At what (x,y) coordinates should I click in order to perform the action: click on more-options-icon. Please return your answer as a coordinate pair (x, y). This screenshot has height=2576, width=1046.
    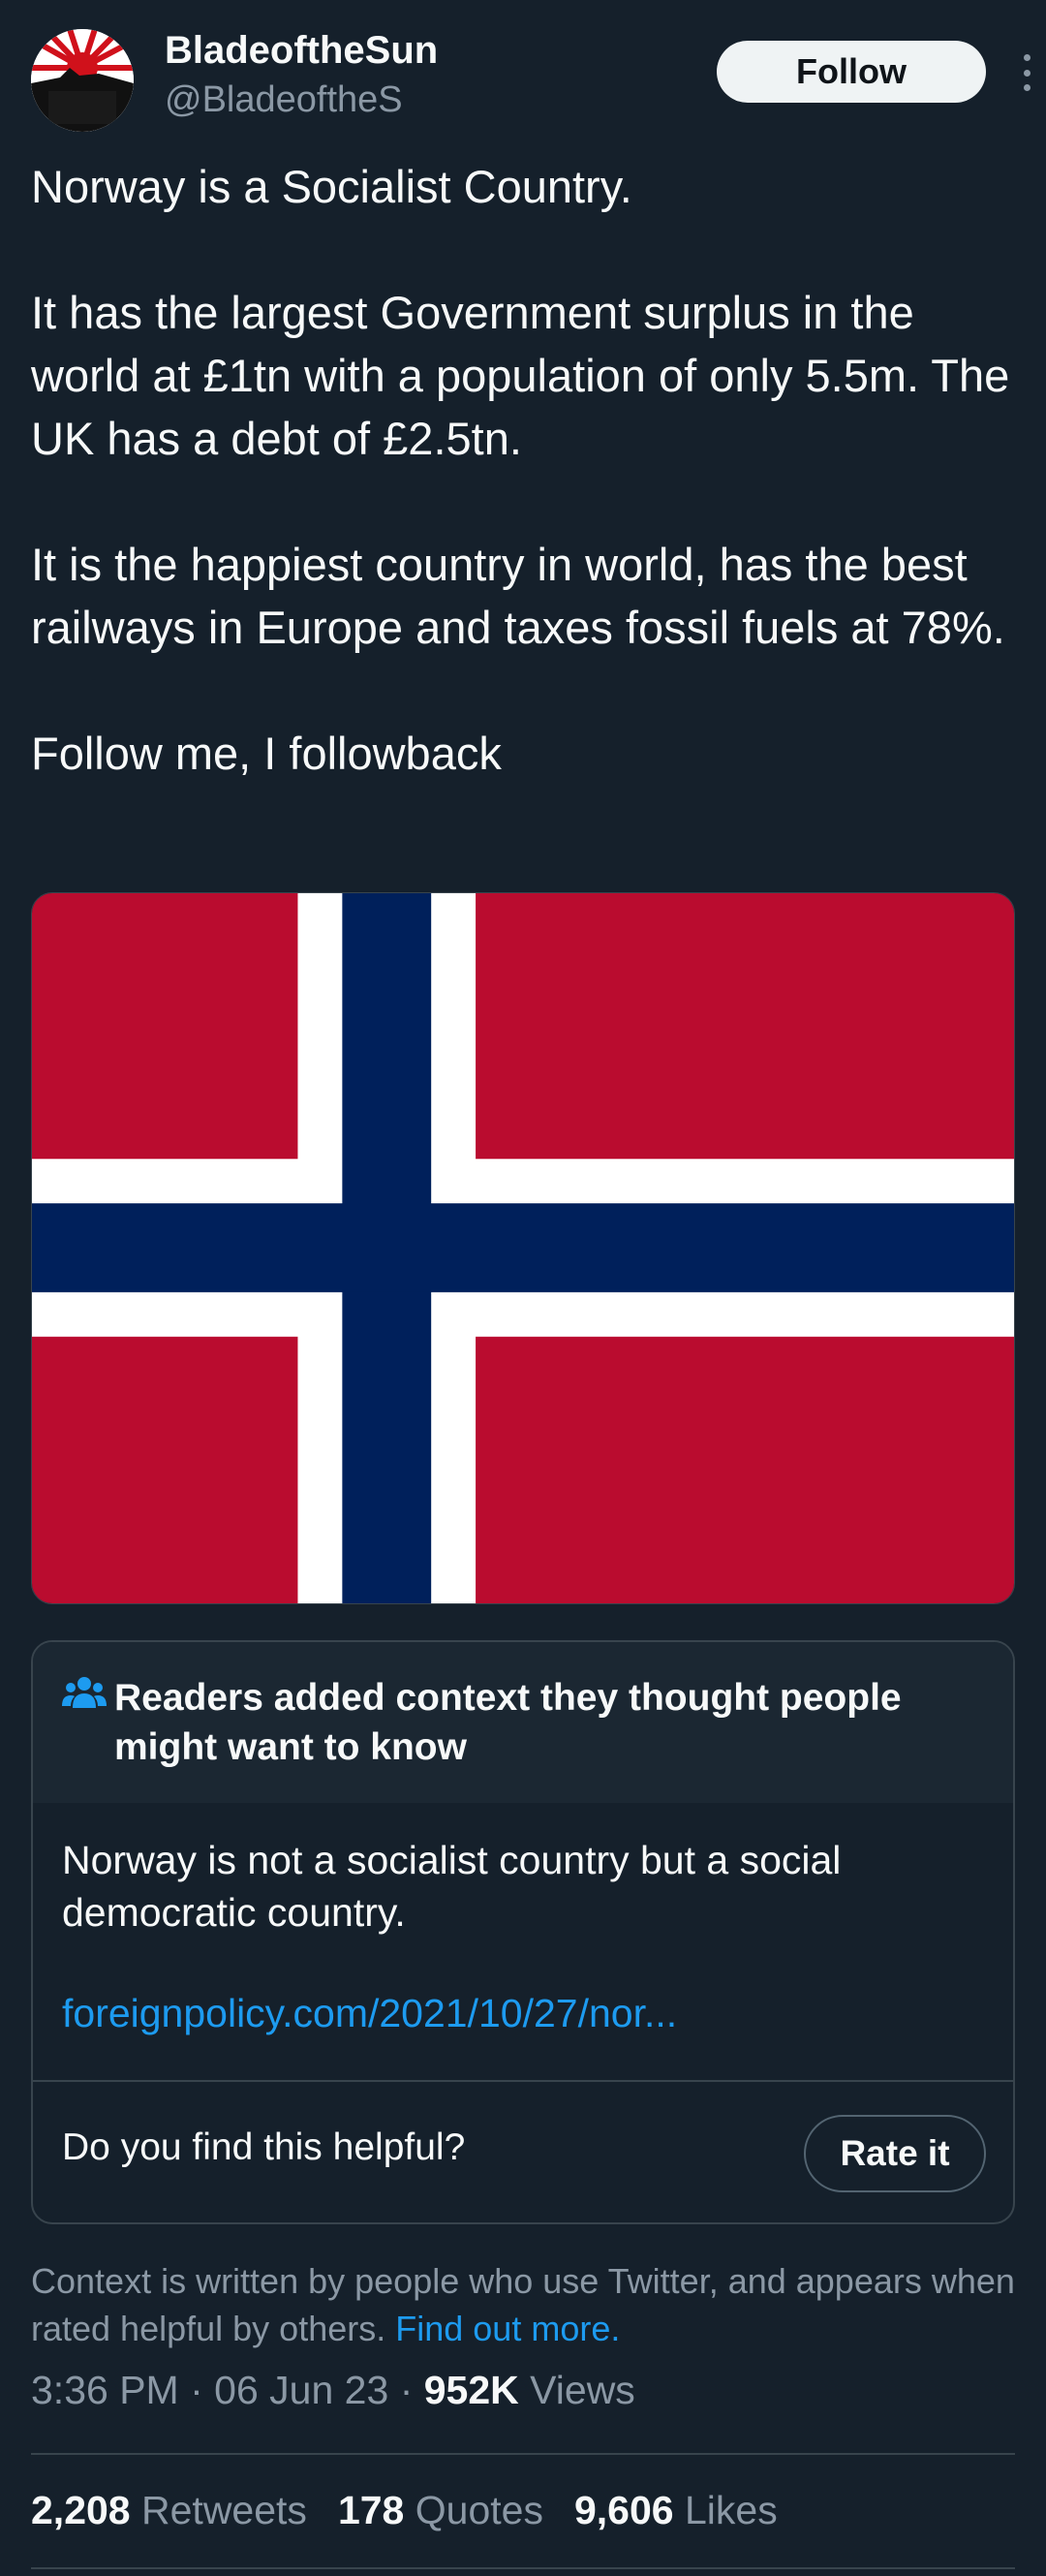
    Looking at the image, I should click on (1026, 72).